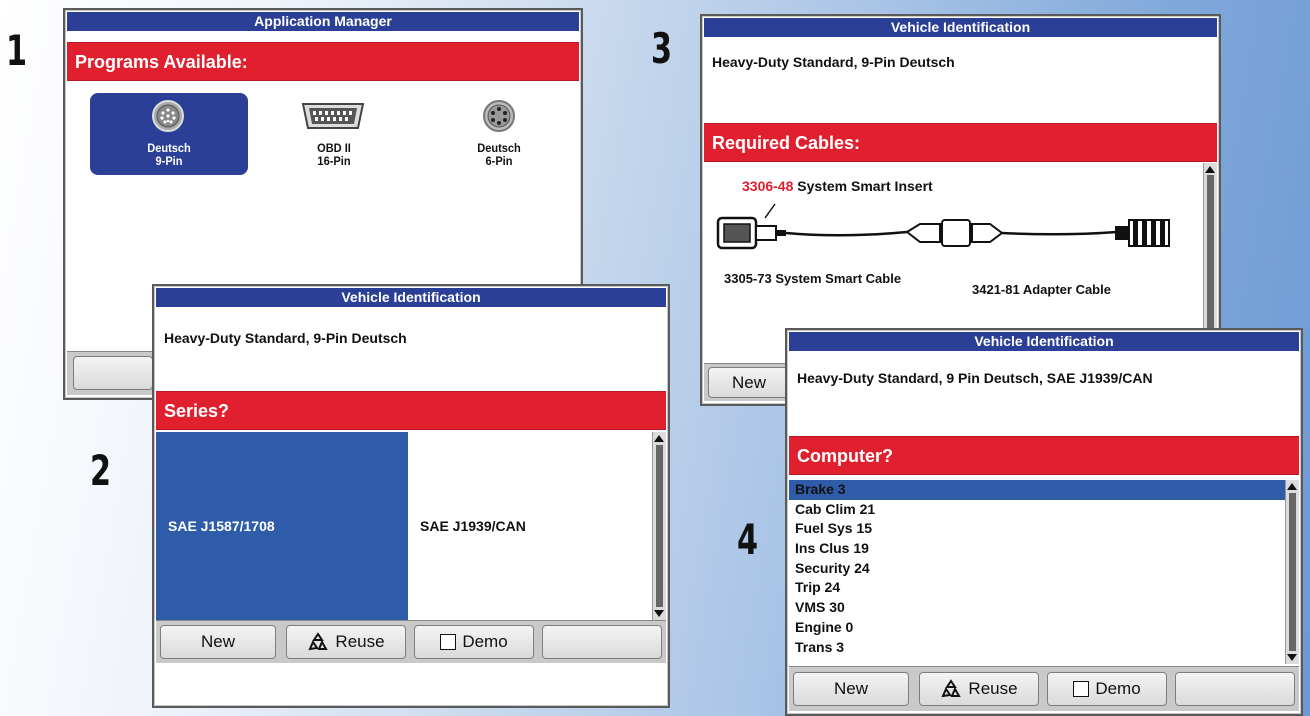 Image resolution: width=1310 pixels, height=716 pixels. I want to click on inline-cable-connector-icon, so click(954, 233).